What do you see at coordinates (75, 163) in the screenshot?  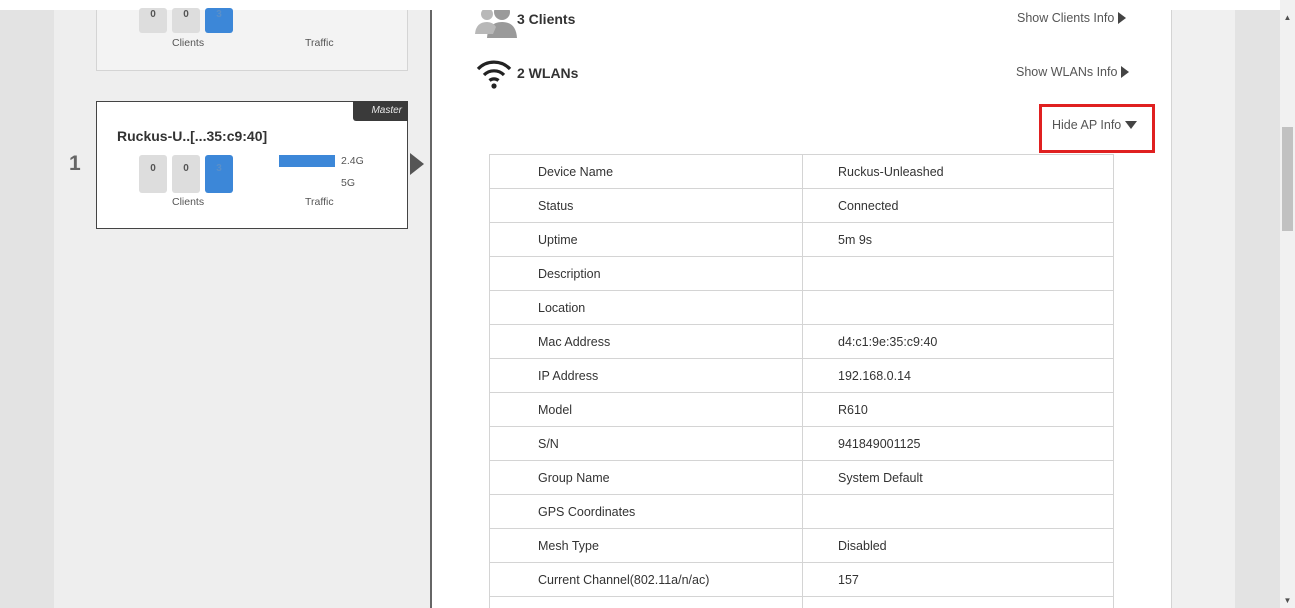 I see `ap-index: 1` at bounding box center [75, 163].